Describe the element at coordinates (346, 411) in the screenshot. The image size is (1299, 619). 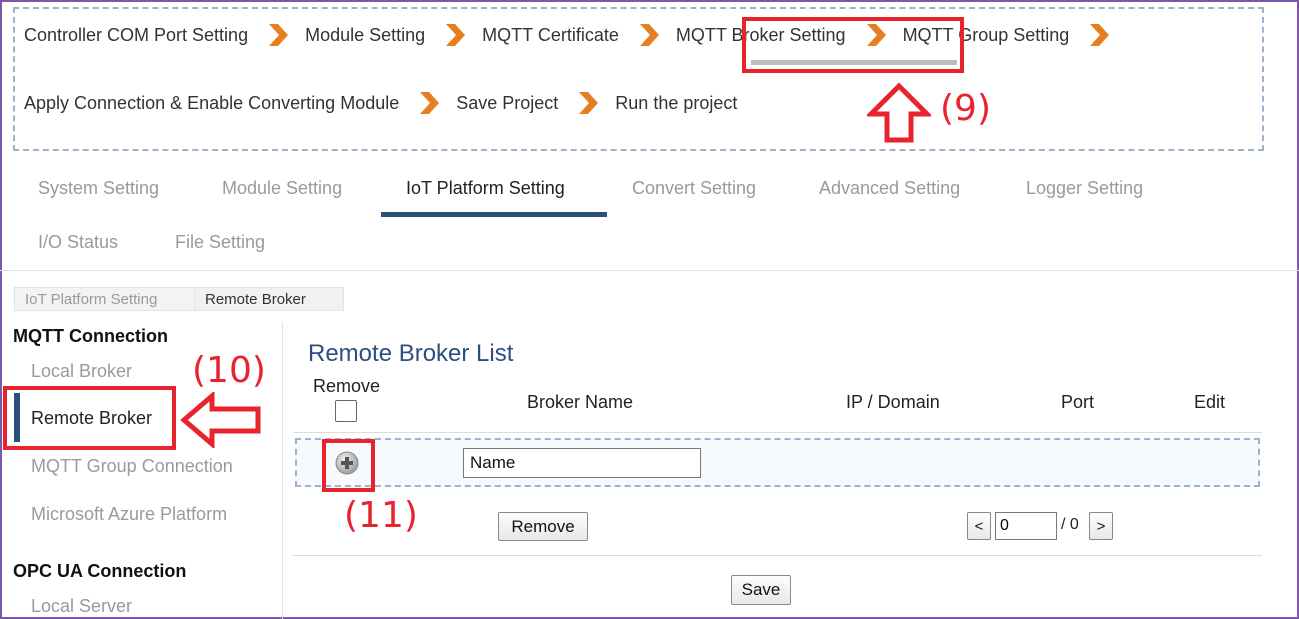
I see `select-all-checkbox` at that location.